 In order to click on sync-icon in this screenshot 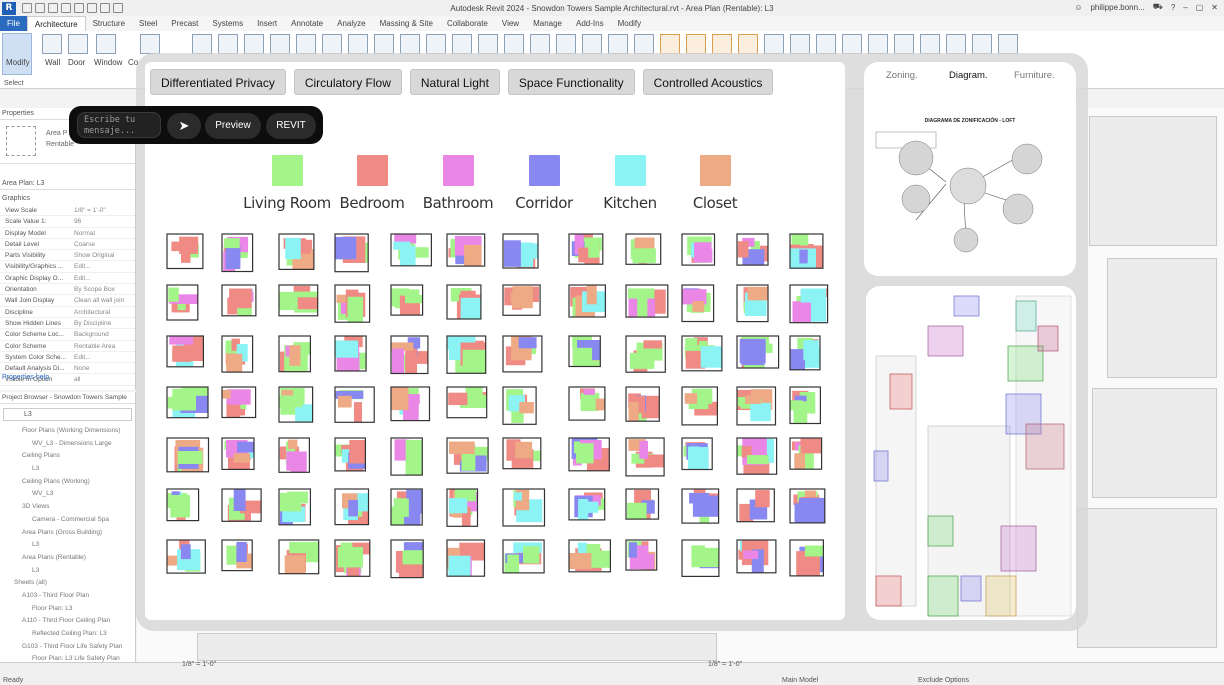, I will do `click(53, 8)`.